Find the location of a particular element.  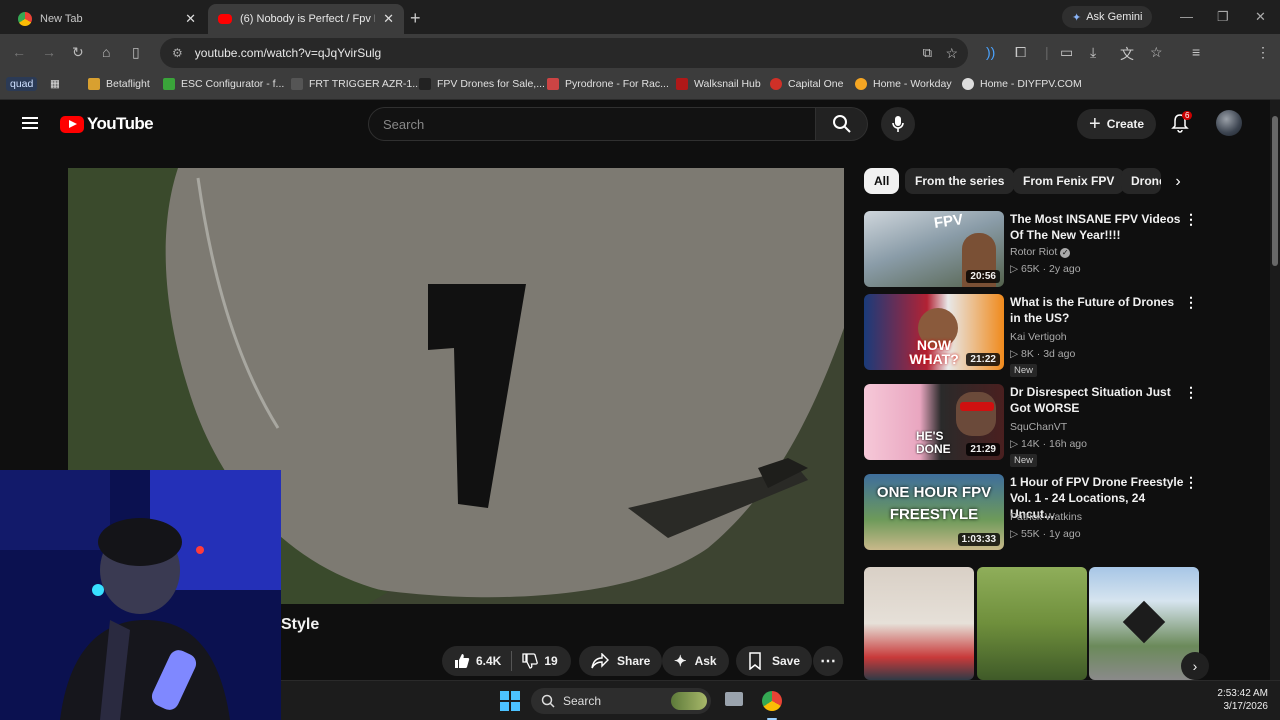

channel-name: SquChanVT is located at coordinates (1038, 427).